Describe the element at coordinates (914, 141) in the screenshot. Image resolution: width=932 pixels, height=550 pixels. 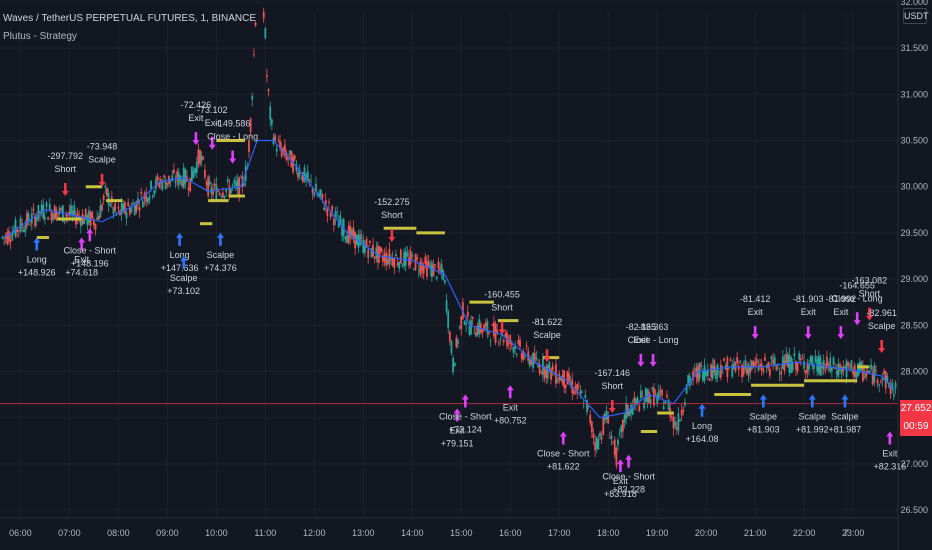
I see `price-tick: 30.500` at that location.